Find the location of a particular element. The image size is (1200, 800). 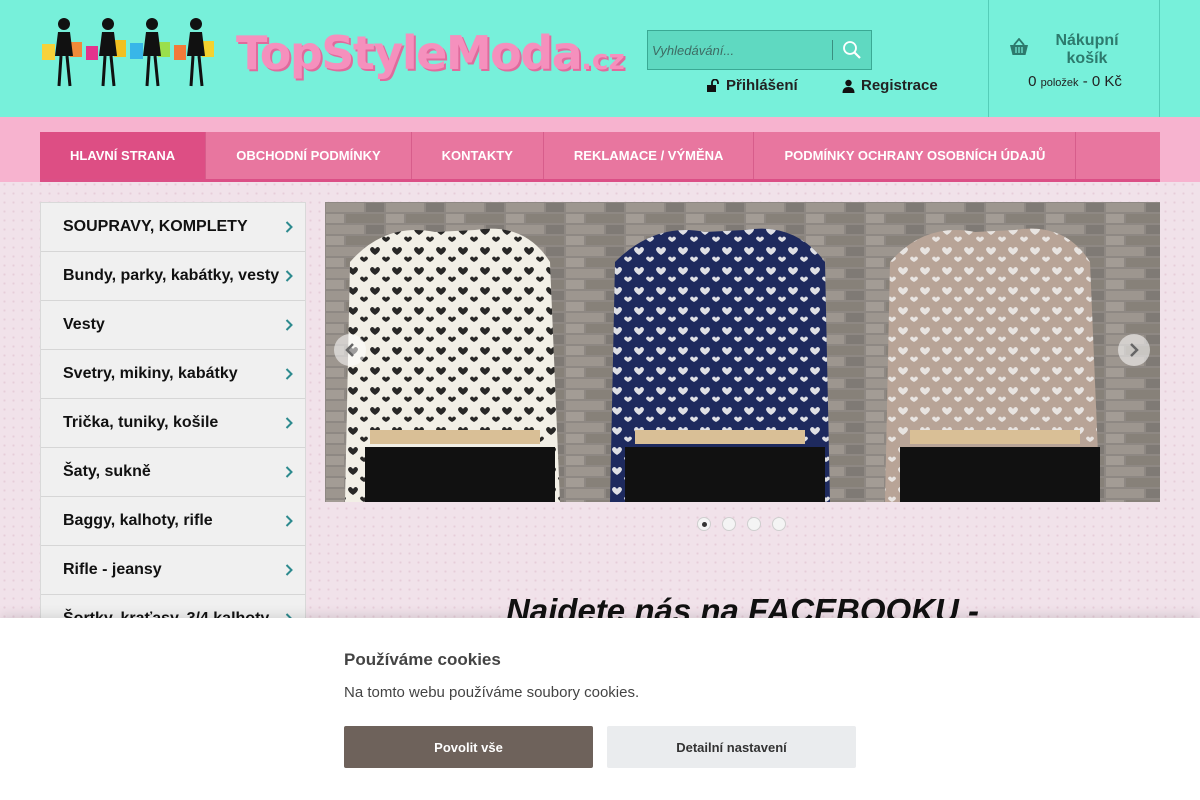

search-box is located at coordinates (759, 50).